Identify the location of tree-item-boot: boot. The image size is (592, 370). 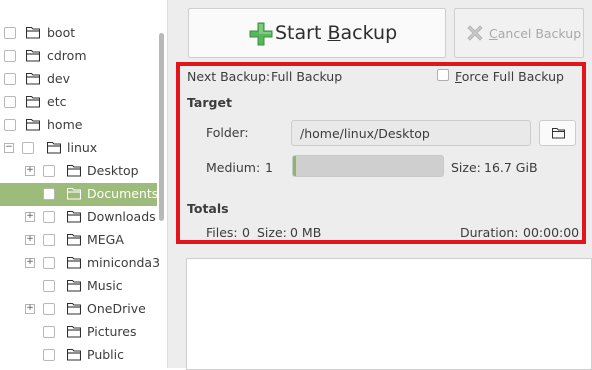
(78, 33).